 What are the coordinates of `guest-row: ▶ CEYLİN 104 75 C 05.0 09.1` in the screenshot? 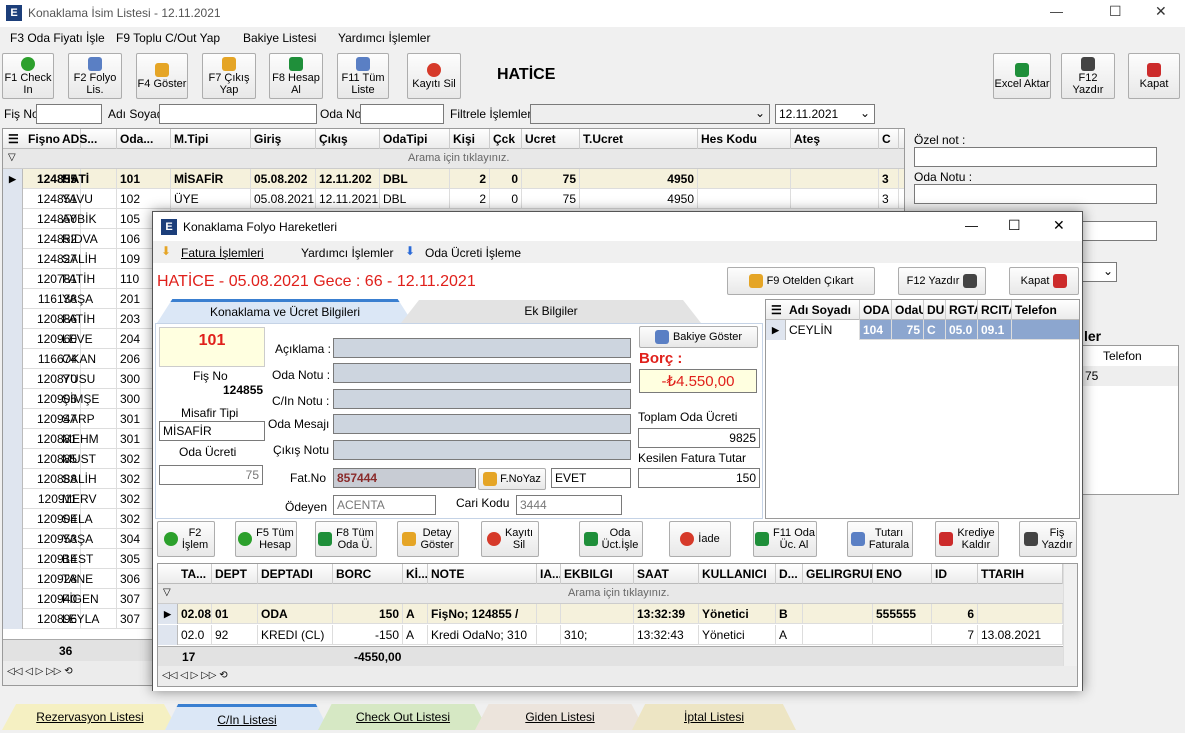 It's located at (922, 330).